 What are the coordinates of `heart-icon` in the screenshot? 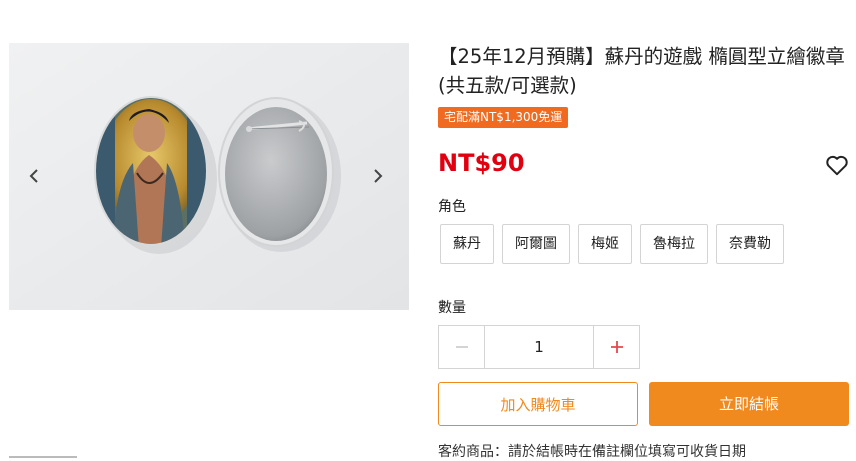 It's located at (837, 165).